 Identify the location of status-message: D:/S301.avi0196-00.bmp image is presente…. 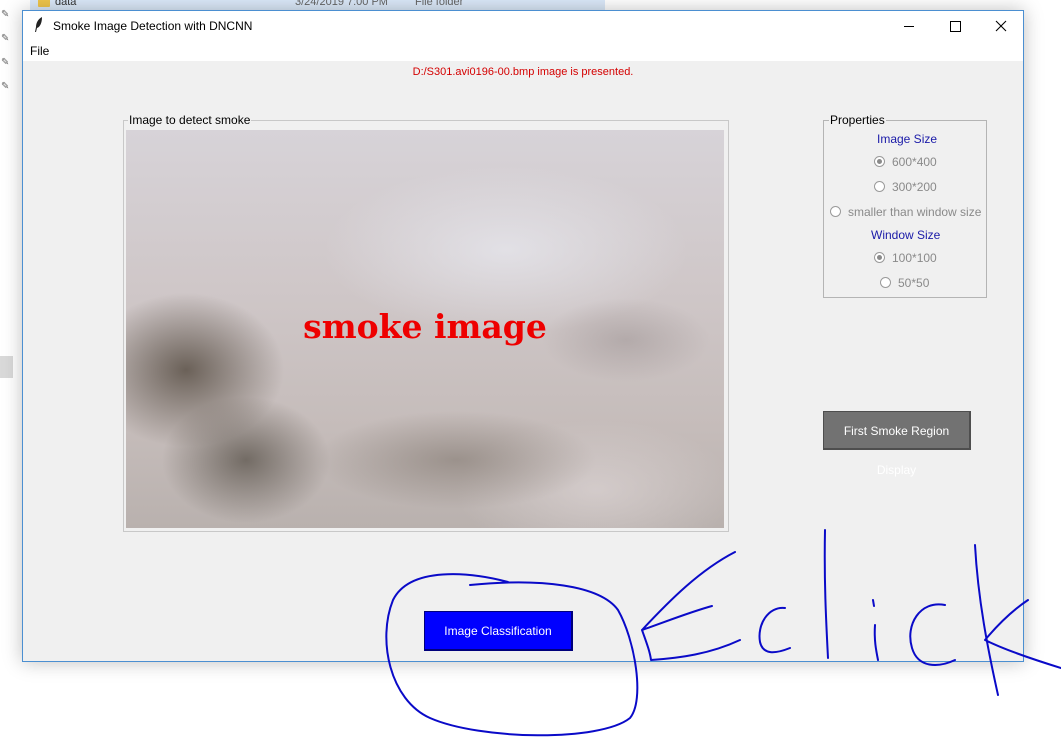
(523, 72).